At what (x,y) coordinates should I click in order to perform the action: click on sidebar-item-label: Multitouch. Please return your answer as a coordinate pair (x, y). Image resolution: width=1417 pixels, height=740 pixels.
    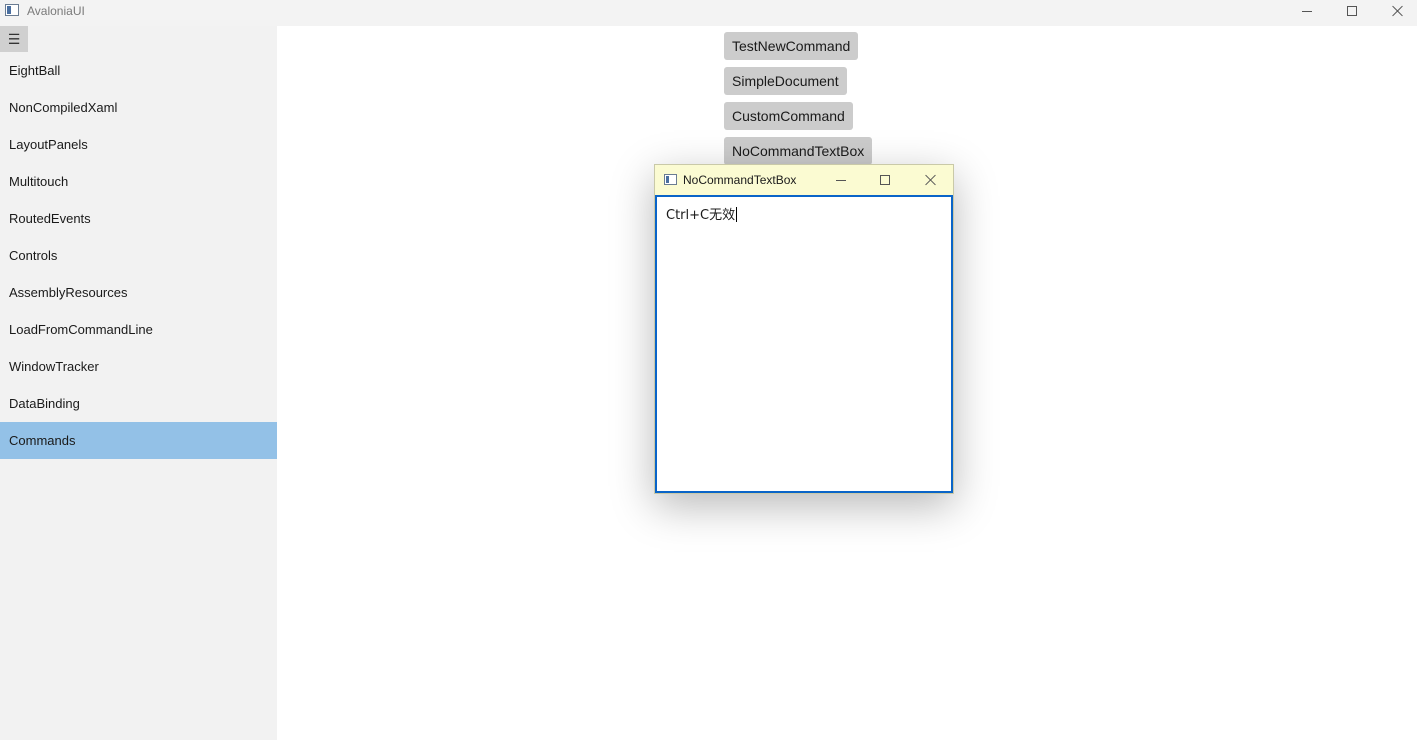
    Looking at the image, I should click on (39, 181).